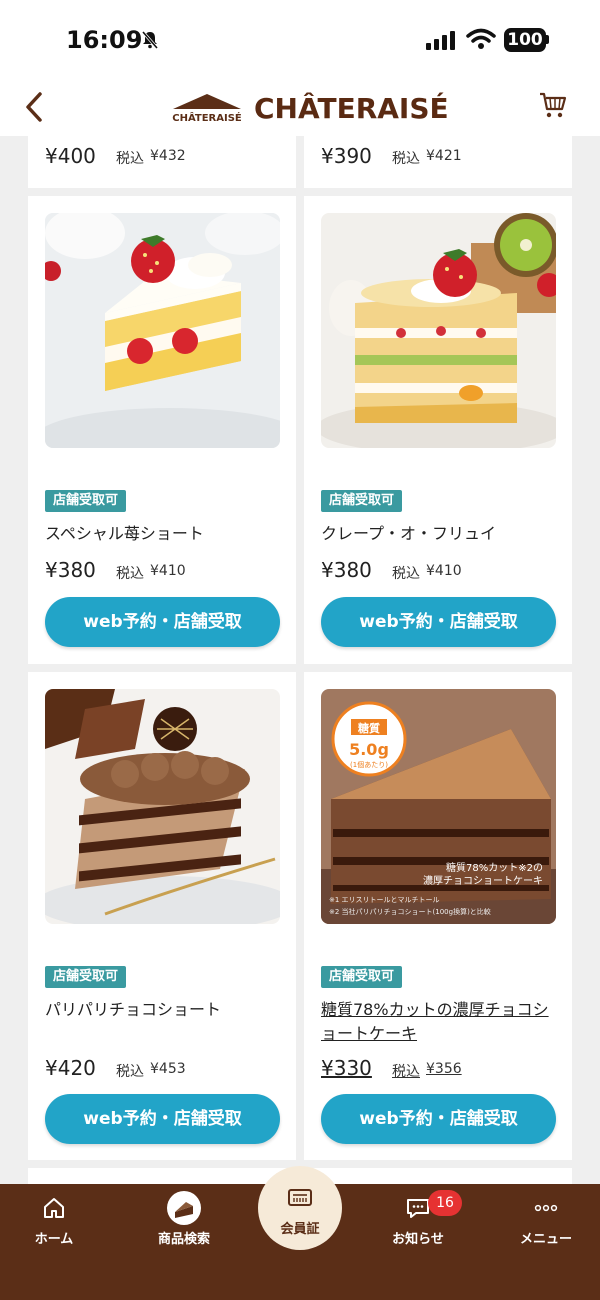 The width and height of the screenshot is (600, 1300). What do you see at coordinates (384, 900) in the screenshot?
I see `svg-text: ※1 エリスリトールとマルチトール` at bounding box center [384, 900].